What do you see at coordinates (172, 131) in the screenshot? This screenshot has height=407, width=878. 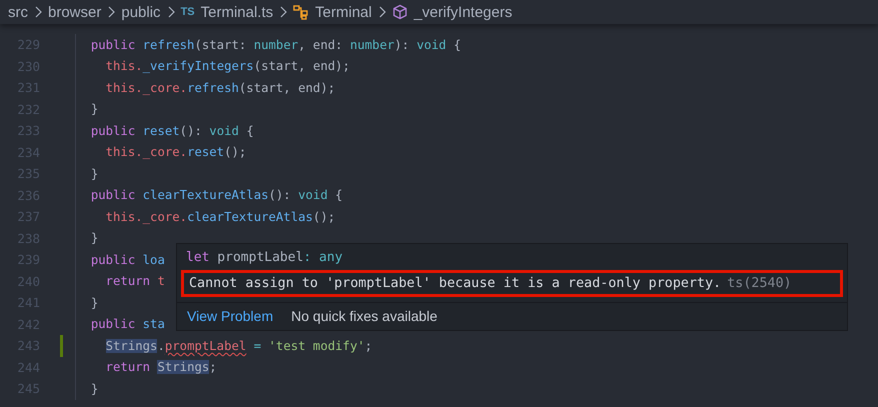 I see `code-line: public reset(): void {` at bounding box center [172, 131].